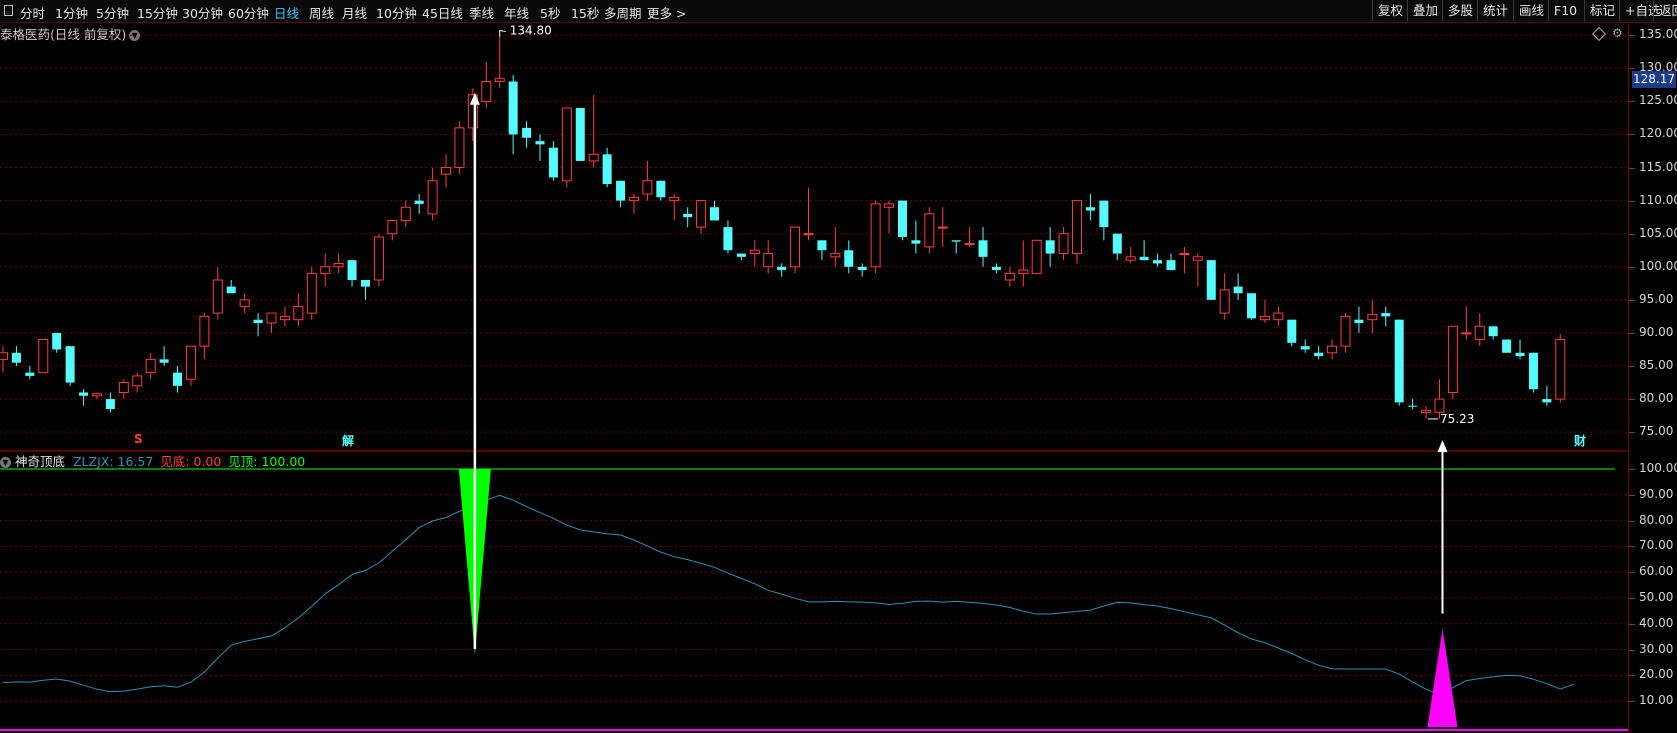 The image size is (1677, 733). Describe the element at coordinates (1656, 545) in the screenshot. I see `indicator-axis-label: 70.00` at that location.